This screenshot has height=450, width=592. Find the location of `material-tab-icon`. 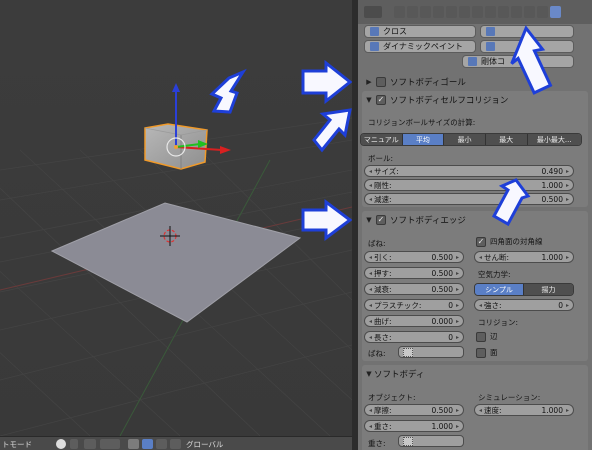

material-tab-icon is located at coordinates (503, 12).